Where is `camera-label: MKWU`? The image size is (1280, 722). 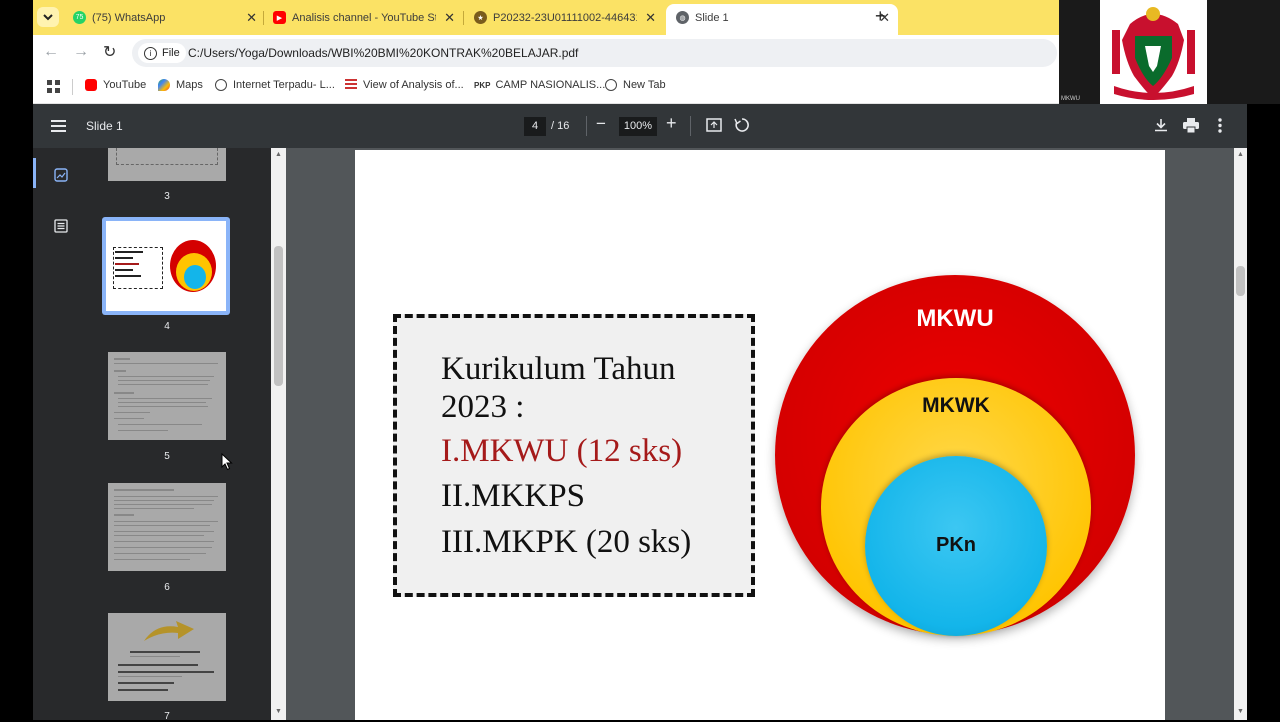
camera-label: MKWU is located at coordinates (1070, 99).